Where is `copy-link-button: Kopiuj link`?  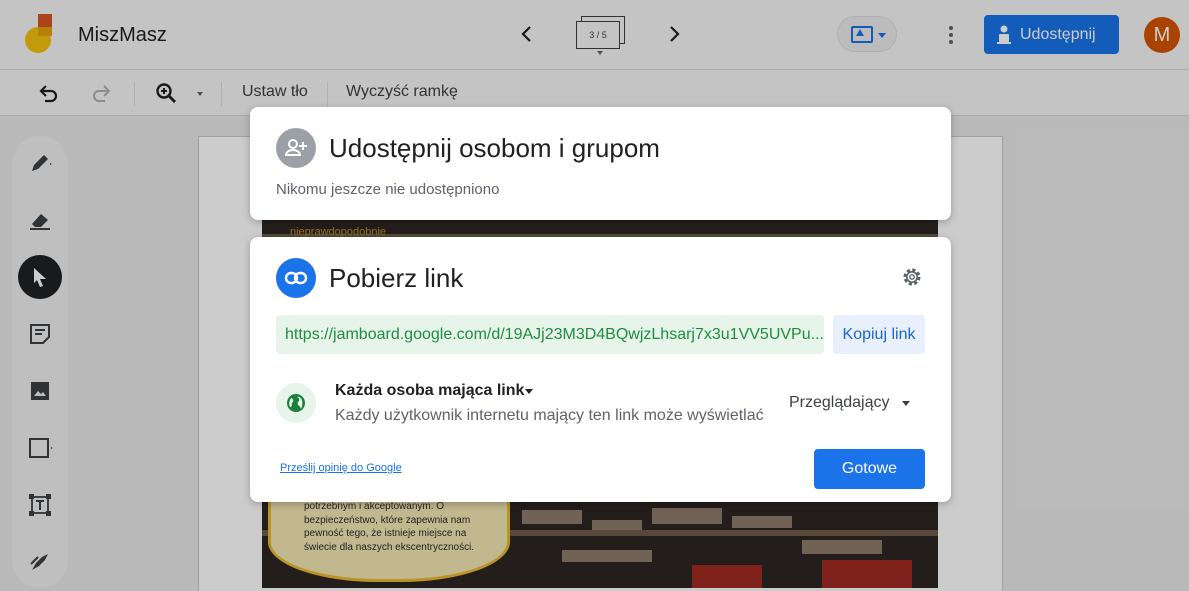
copy-link-button: Kopiuj link is located at coordinates (879, 334).